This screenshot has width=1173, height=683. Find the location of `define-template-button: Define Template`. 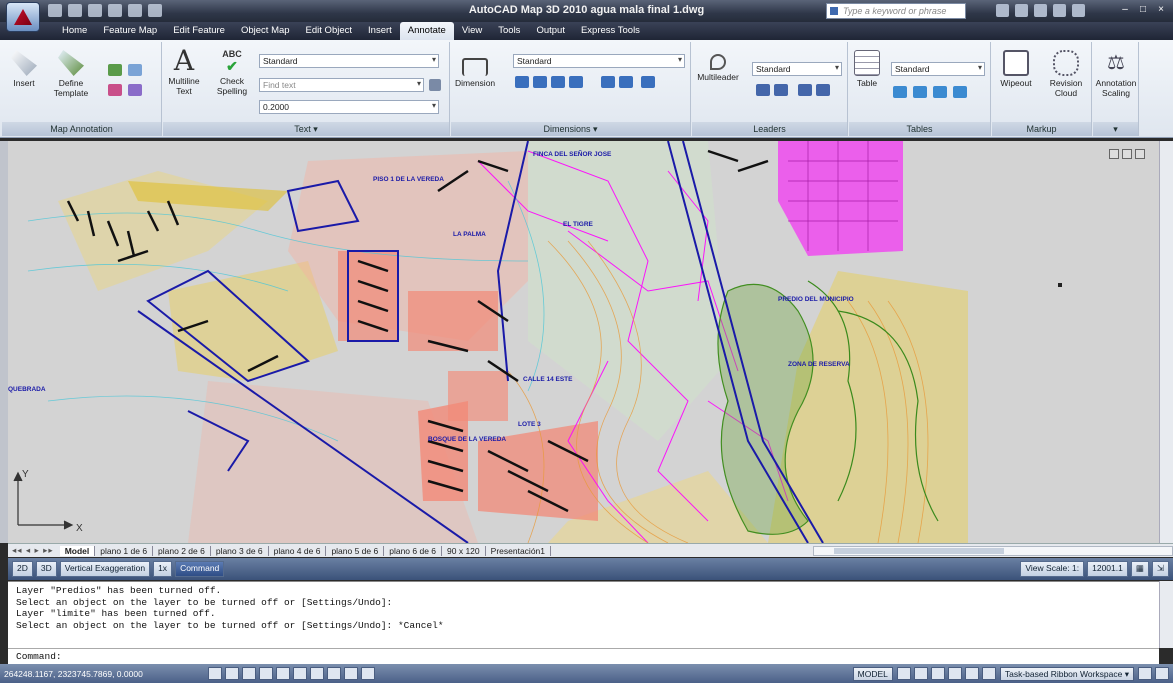

define-template-button: Define Template is located at coordinates (71, 74).